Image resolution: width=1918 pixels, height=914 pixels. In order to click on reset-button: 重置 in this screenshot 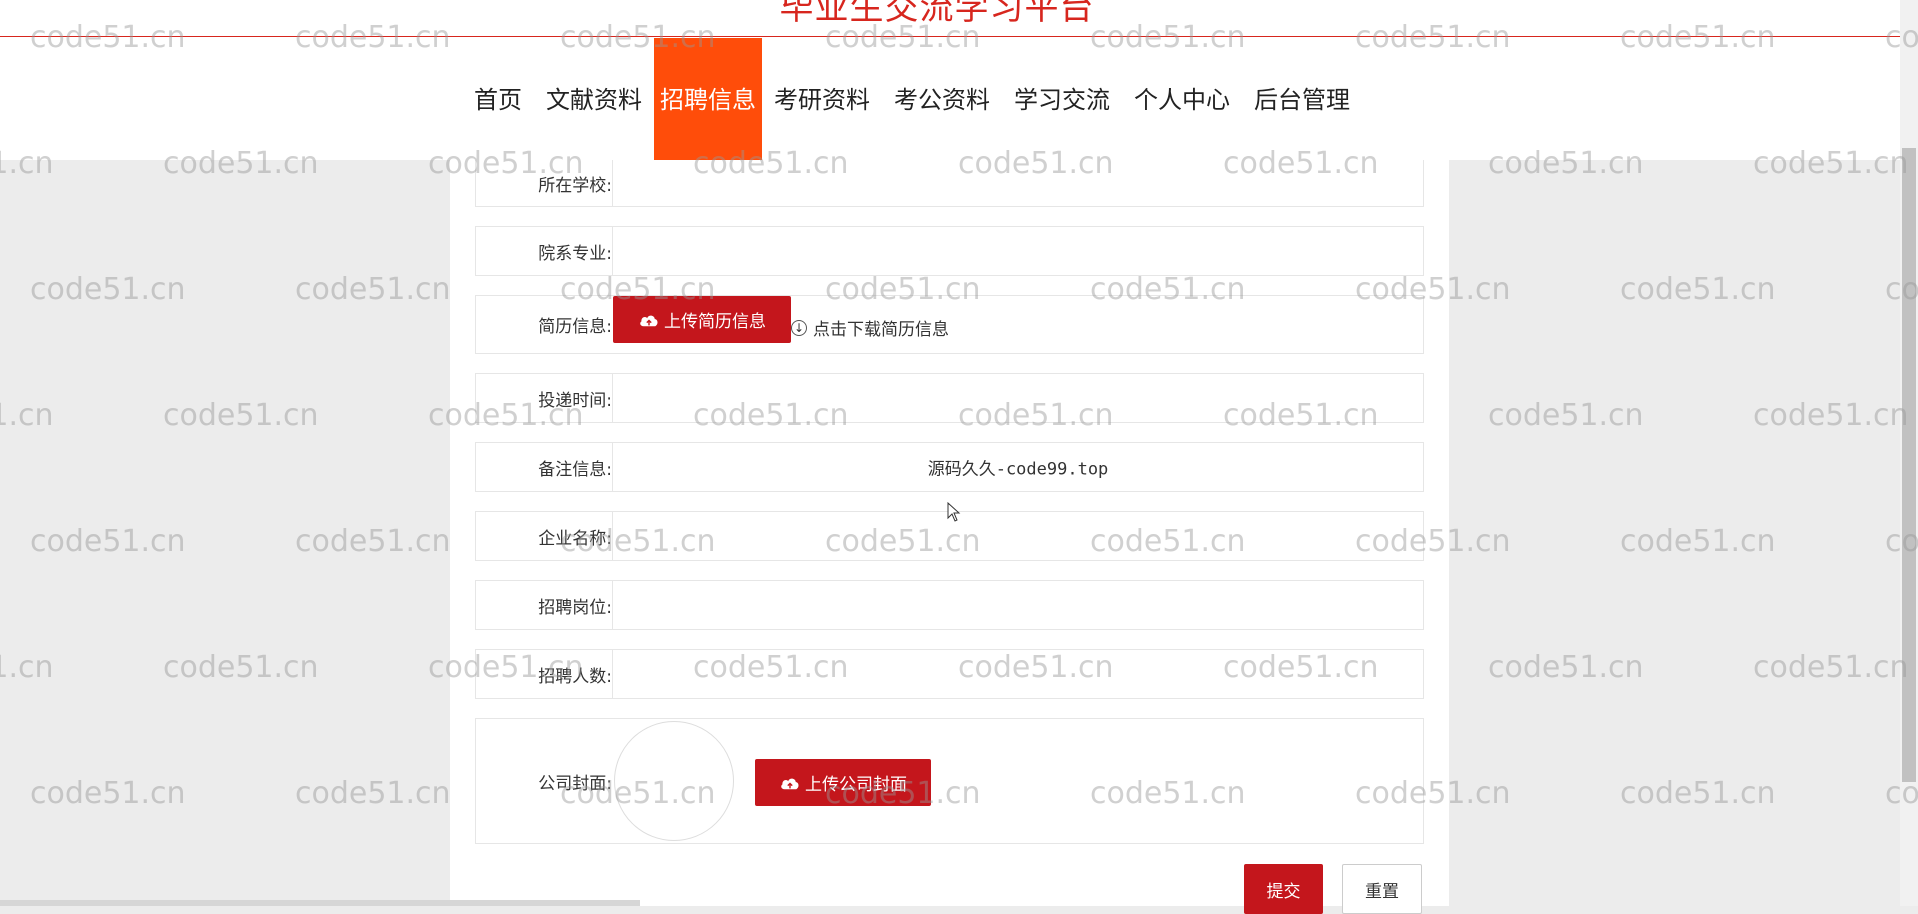, I will do `click(1382, 889)`.